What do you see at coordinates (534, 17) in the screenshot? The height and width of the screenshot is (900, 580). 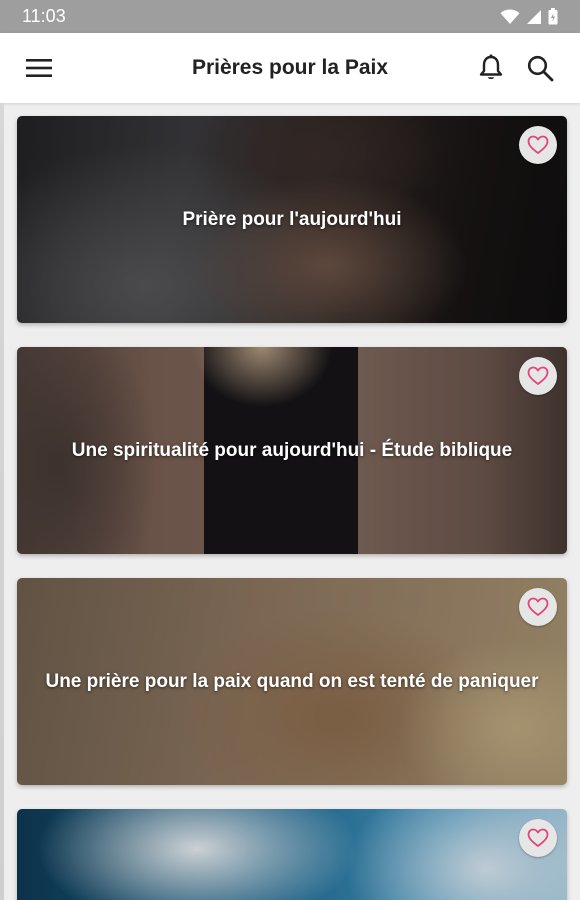 I see `signal-icon` at bounding box center [534, 17].